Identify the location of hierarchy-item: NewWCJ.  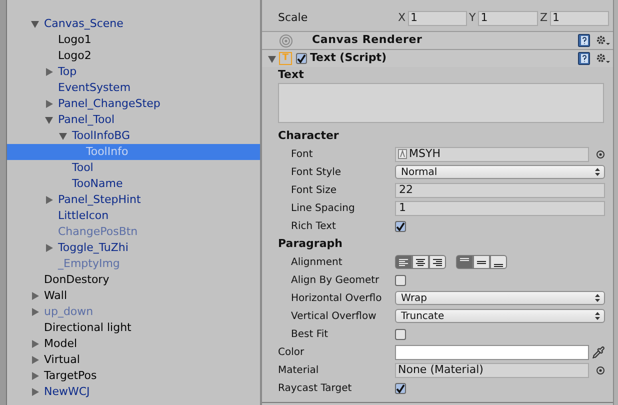
(133, 392).